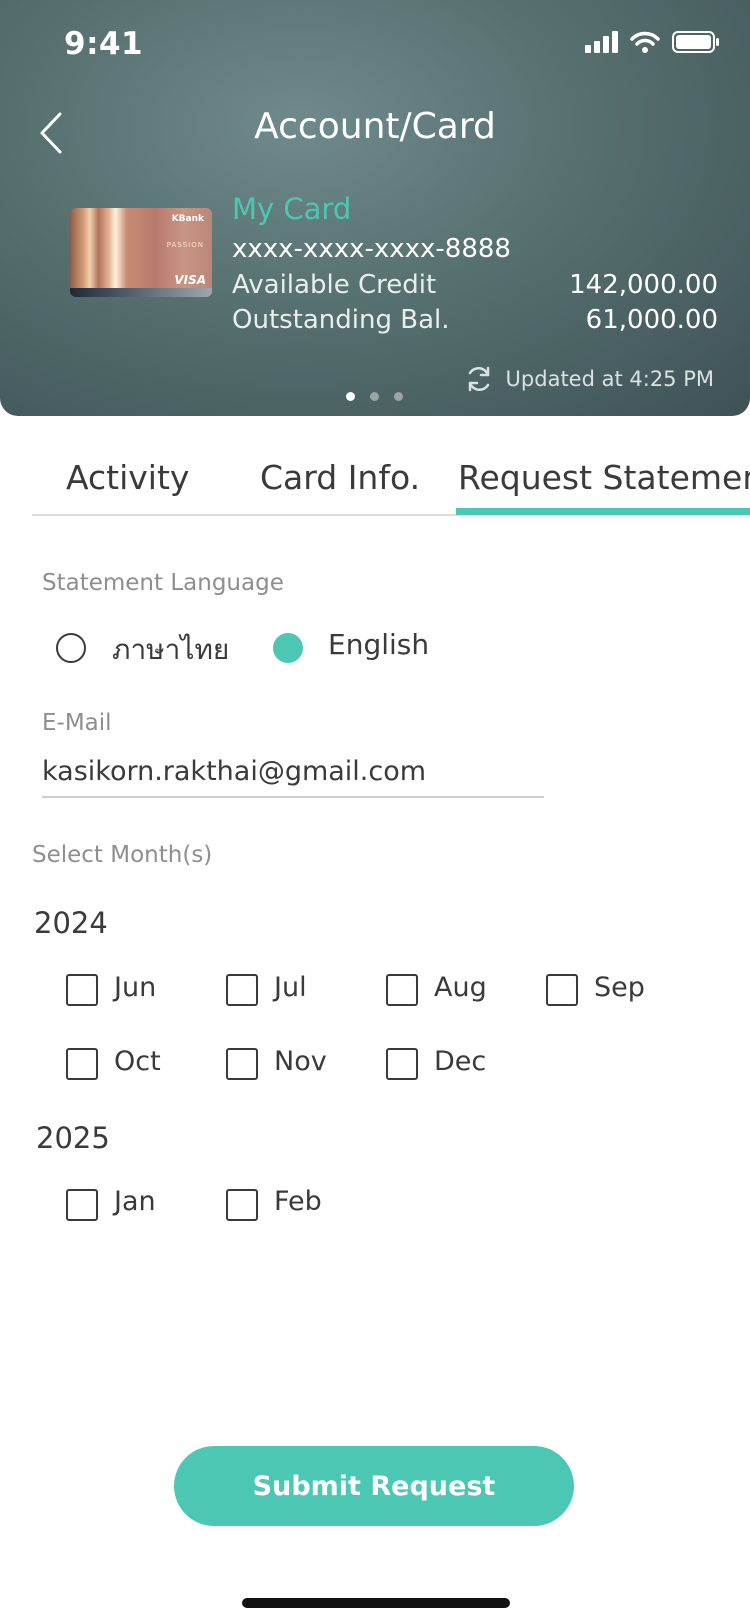  I want to click on email-underline, so click(293, 797).